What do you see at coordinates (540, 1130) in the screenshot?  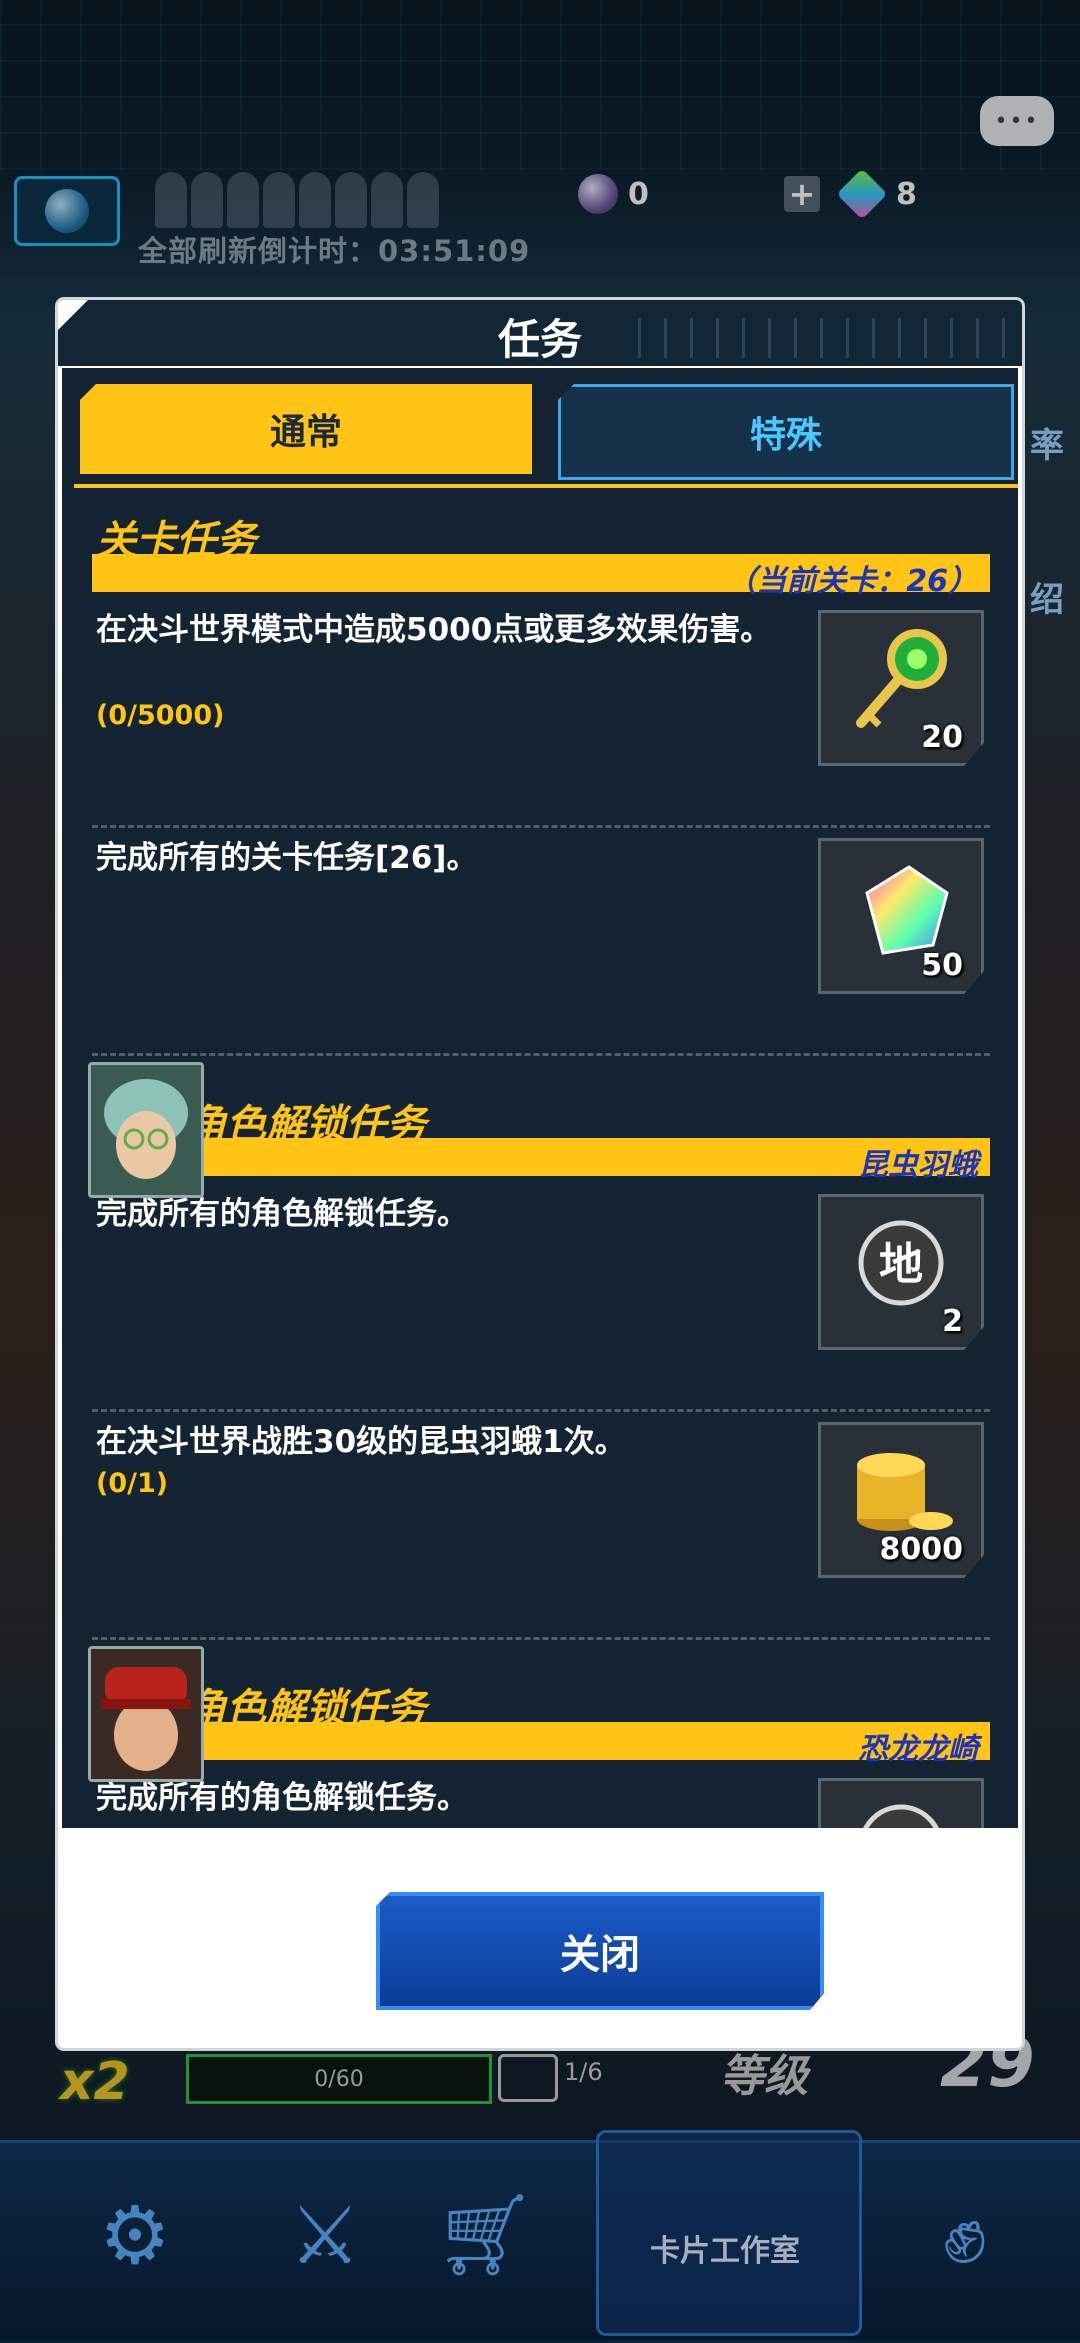 I see `character-section-header: 角色解锁任务 昆虫羽蛾` at bounding box center [540, 1130].